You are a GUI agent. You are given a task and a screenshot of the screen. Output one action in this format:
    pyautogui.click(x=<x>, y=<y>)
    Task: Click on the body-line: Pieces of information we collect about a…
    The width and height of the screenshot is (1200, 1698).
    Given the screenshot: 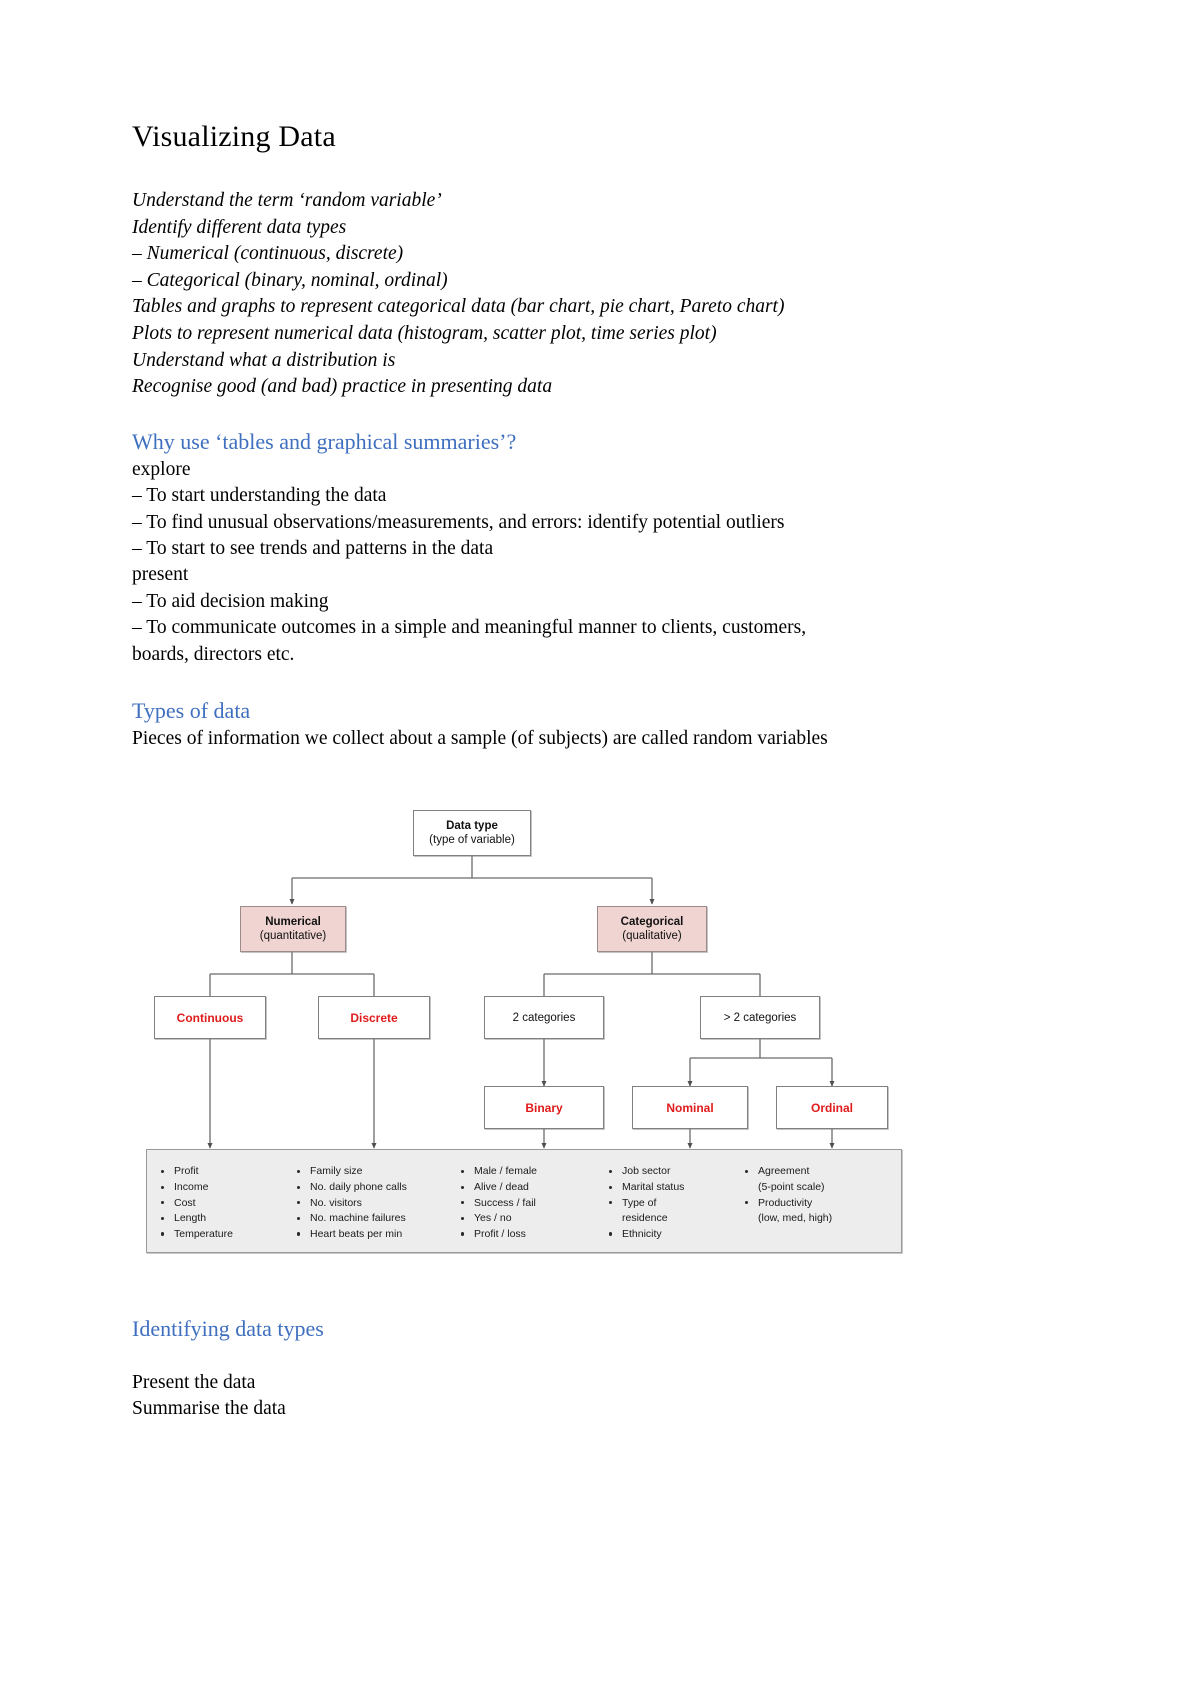 What is the action you would take?
    pyautogui.click(x=480, y=738)
    